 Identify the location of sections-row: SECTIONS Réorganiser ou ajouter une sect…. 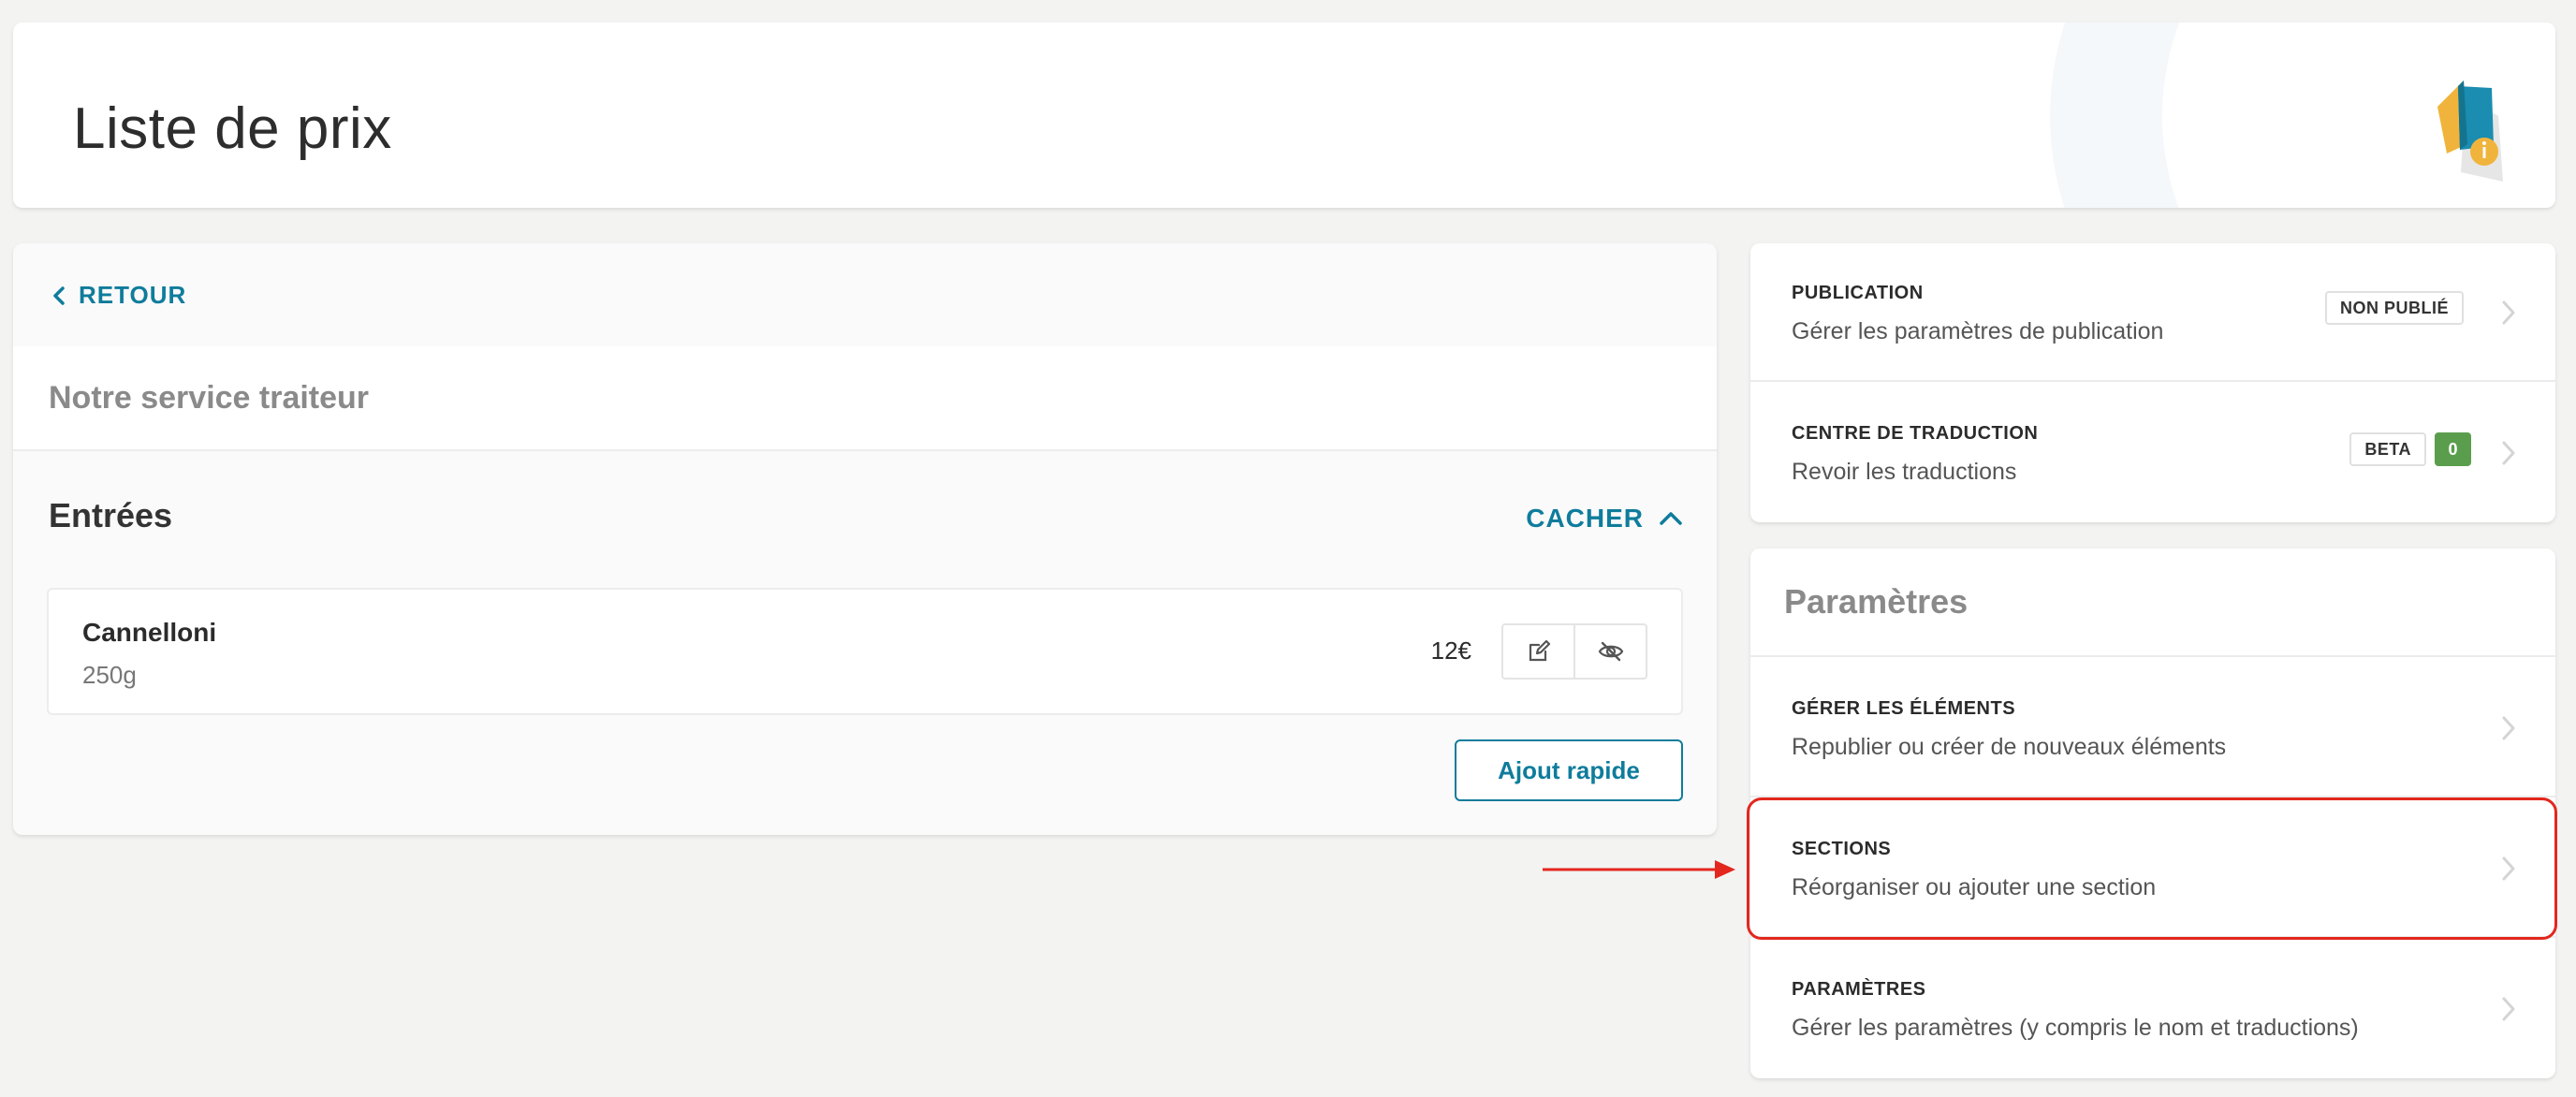
(2152, 867).